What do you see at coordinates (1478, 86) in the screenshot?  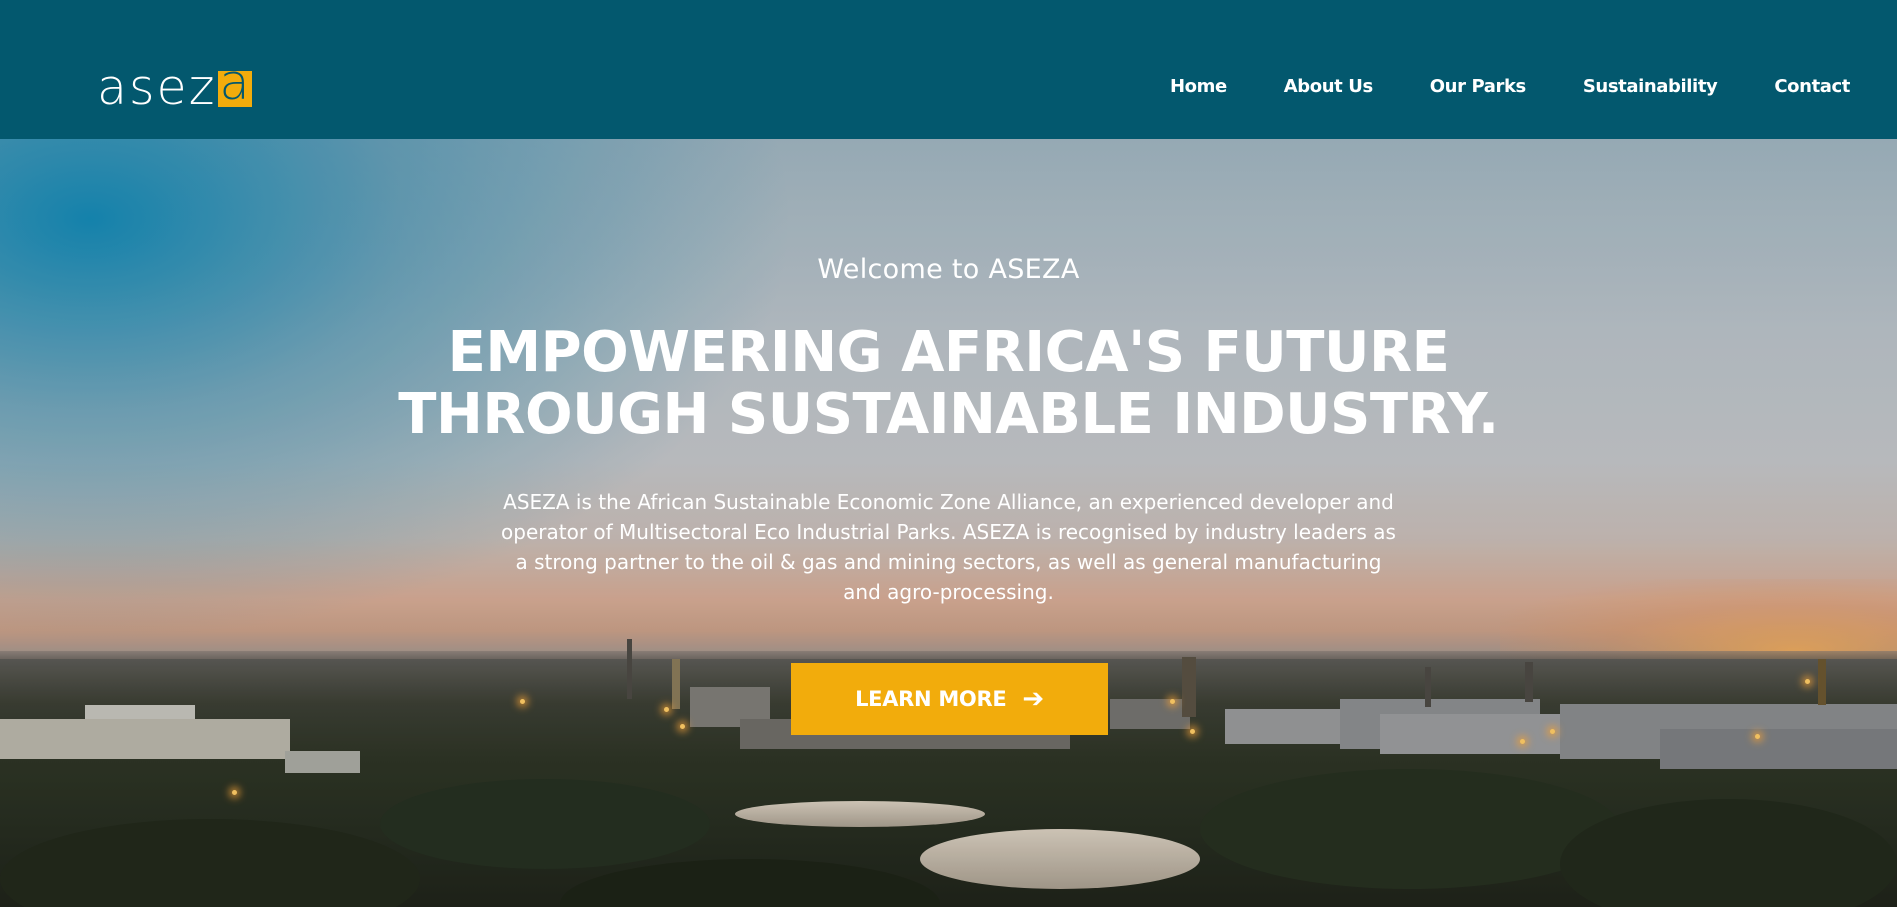 I see `nav-our-parks: Our Parks` at bounding box center [1478, 86].